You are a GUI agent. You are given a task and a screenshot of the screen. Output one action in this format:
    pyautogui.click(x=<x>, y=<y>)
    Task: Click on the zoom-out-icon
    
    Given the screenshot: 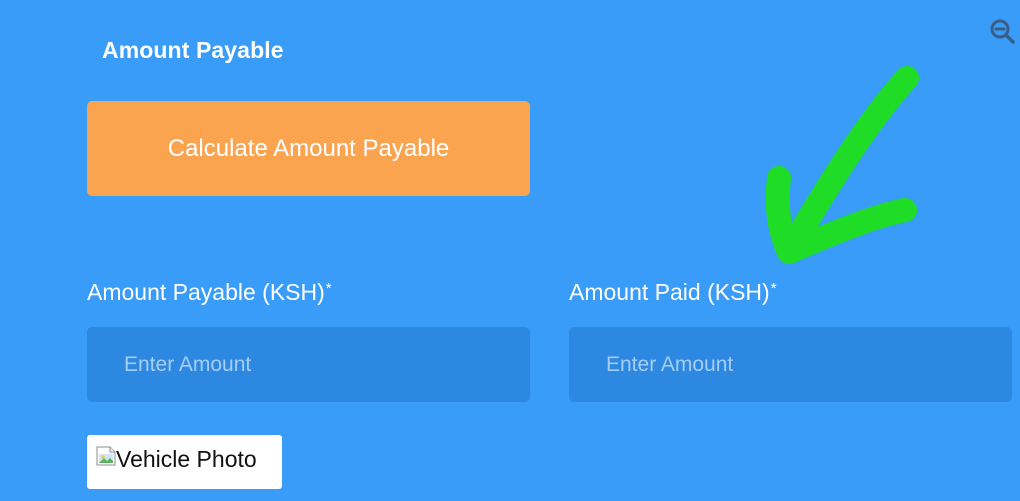 What is the action you would take?
    pyautogui.click(x=1002, y=31)
    